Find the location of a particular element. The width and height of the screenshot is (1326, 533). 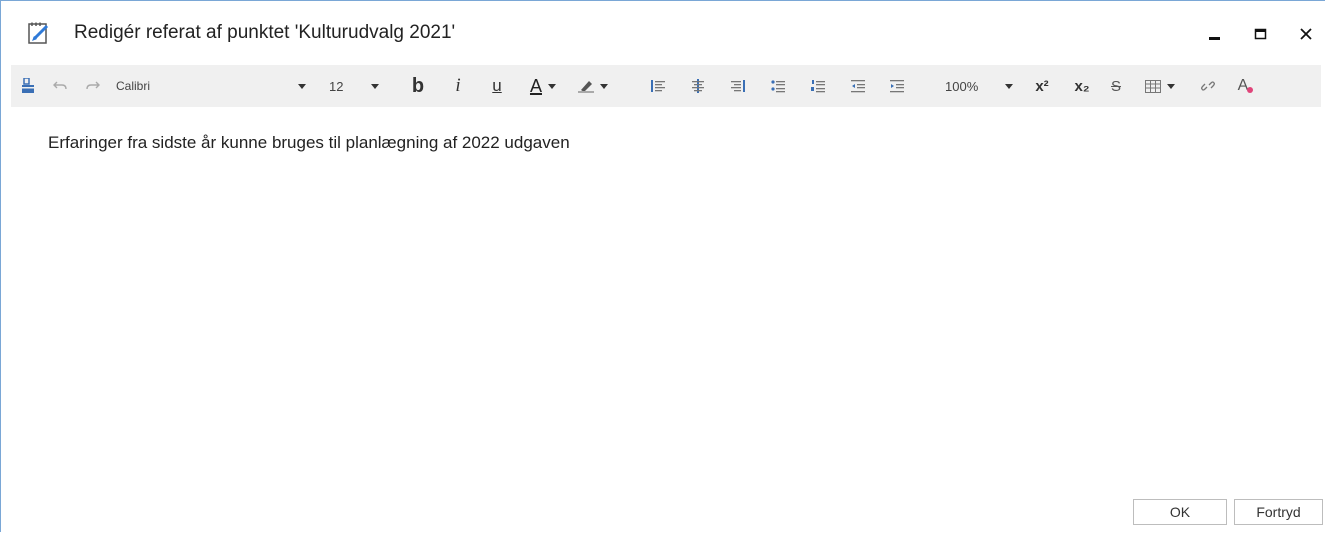

zoom-select: 100% is located at coordinates (979, 86).